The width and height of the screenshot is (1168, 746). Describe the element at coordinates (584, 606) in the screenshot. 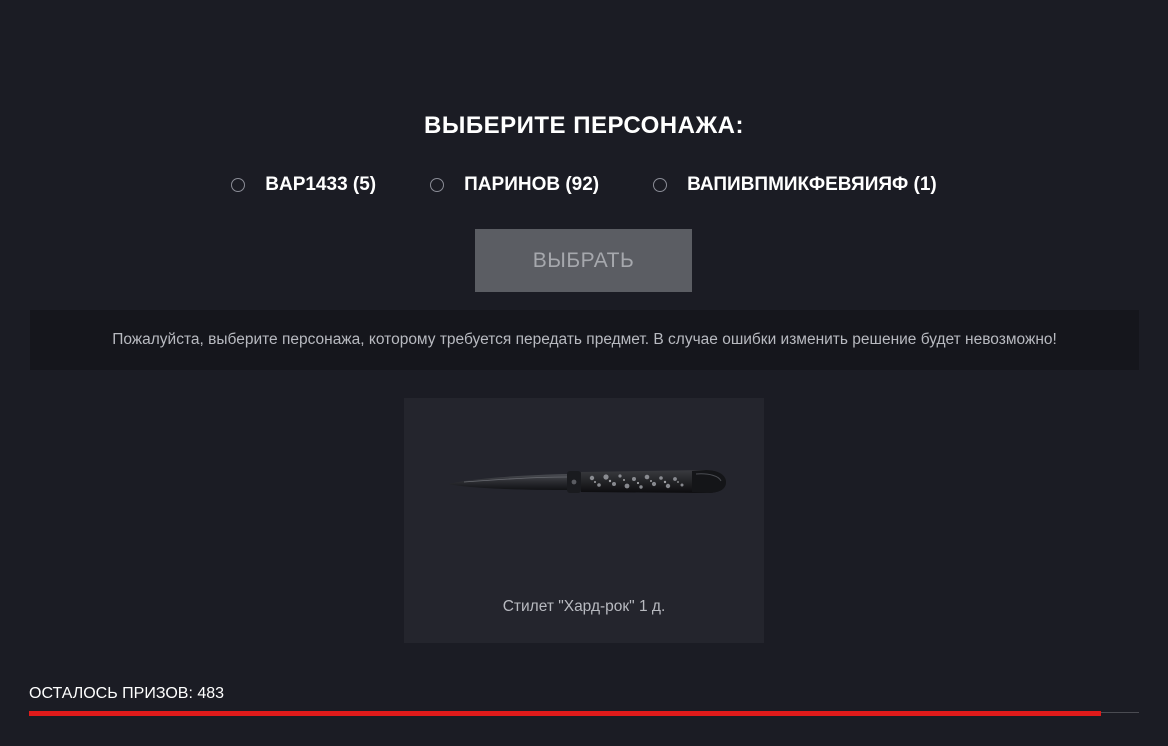

I see `prize-name: Стилет "Хард-рок" 1 д.` at that location.